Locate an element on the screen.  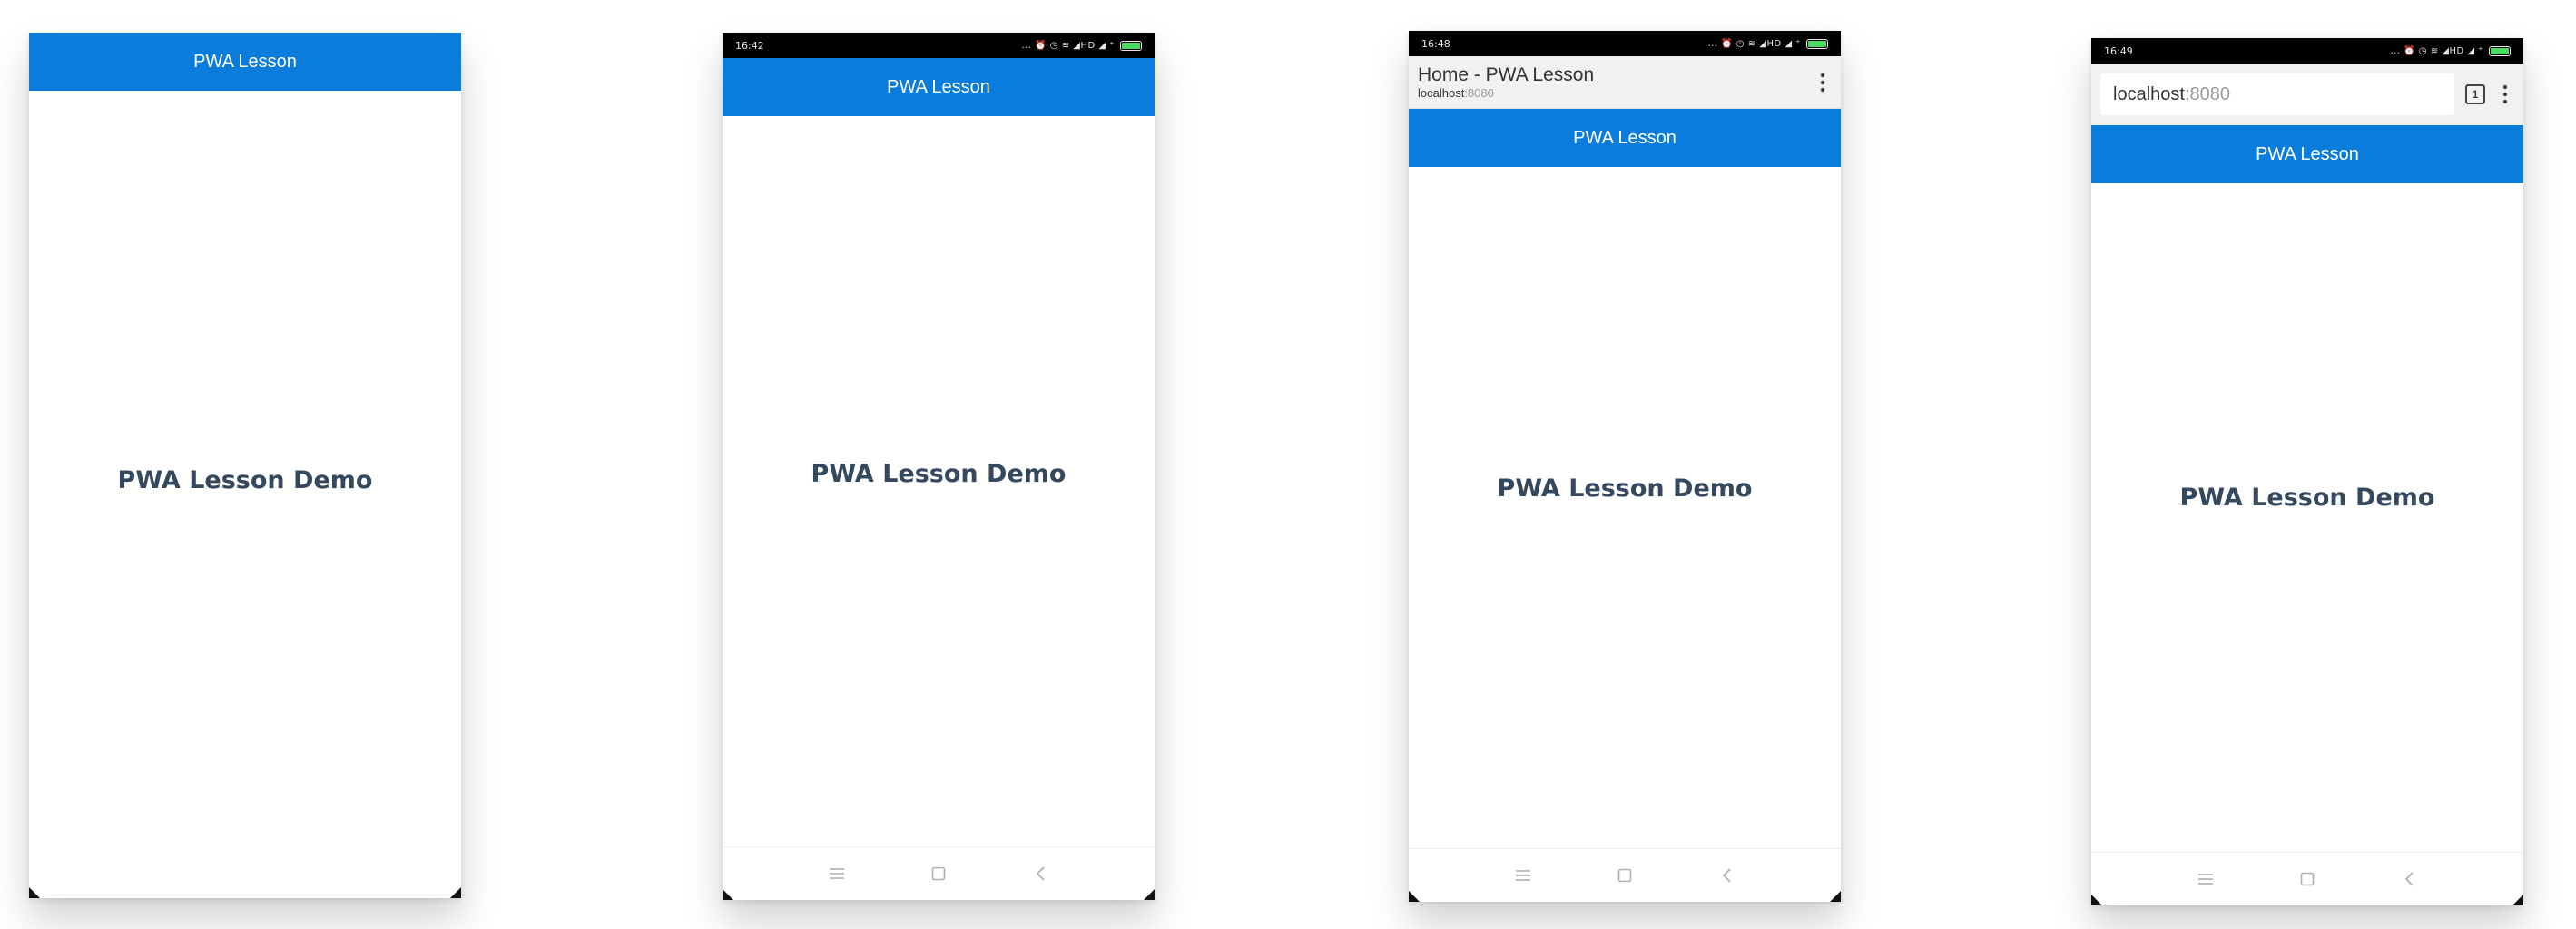
browser-title-group: Home - PWA Lesson localhost:8080 is located at coordinates (1506, 82).